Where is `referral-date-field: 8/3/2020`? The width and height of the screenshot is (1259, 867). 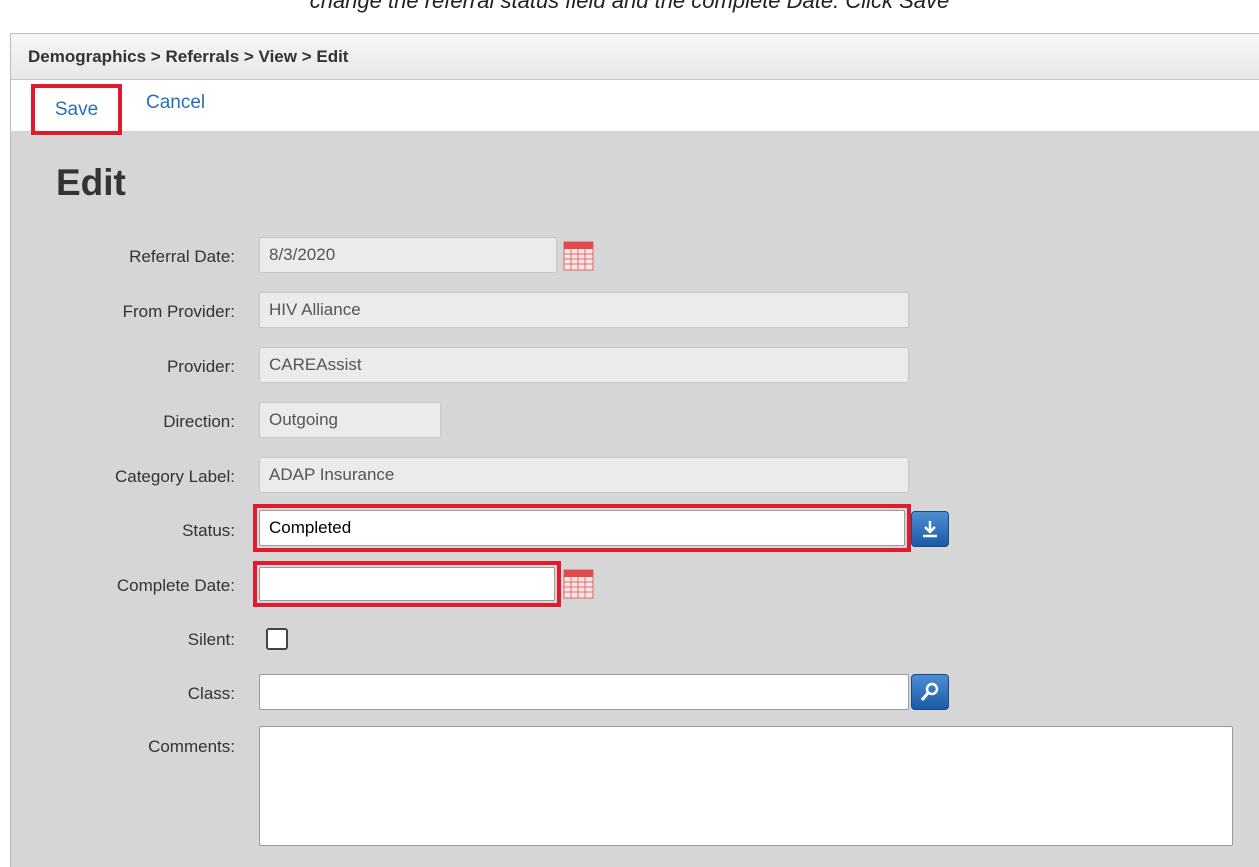 referral-date-field: 8/3/2020 is located at coordinates (408, 255).